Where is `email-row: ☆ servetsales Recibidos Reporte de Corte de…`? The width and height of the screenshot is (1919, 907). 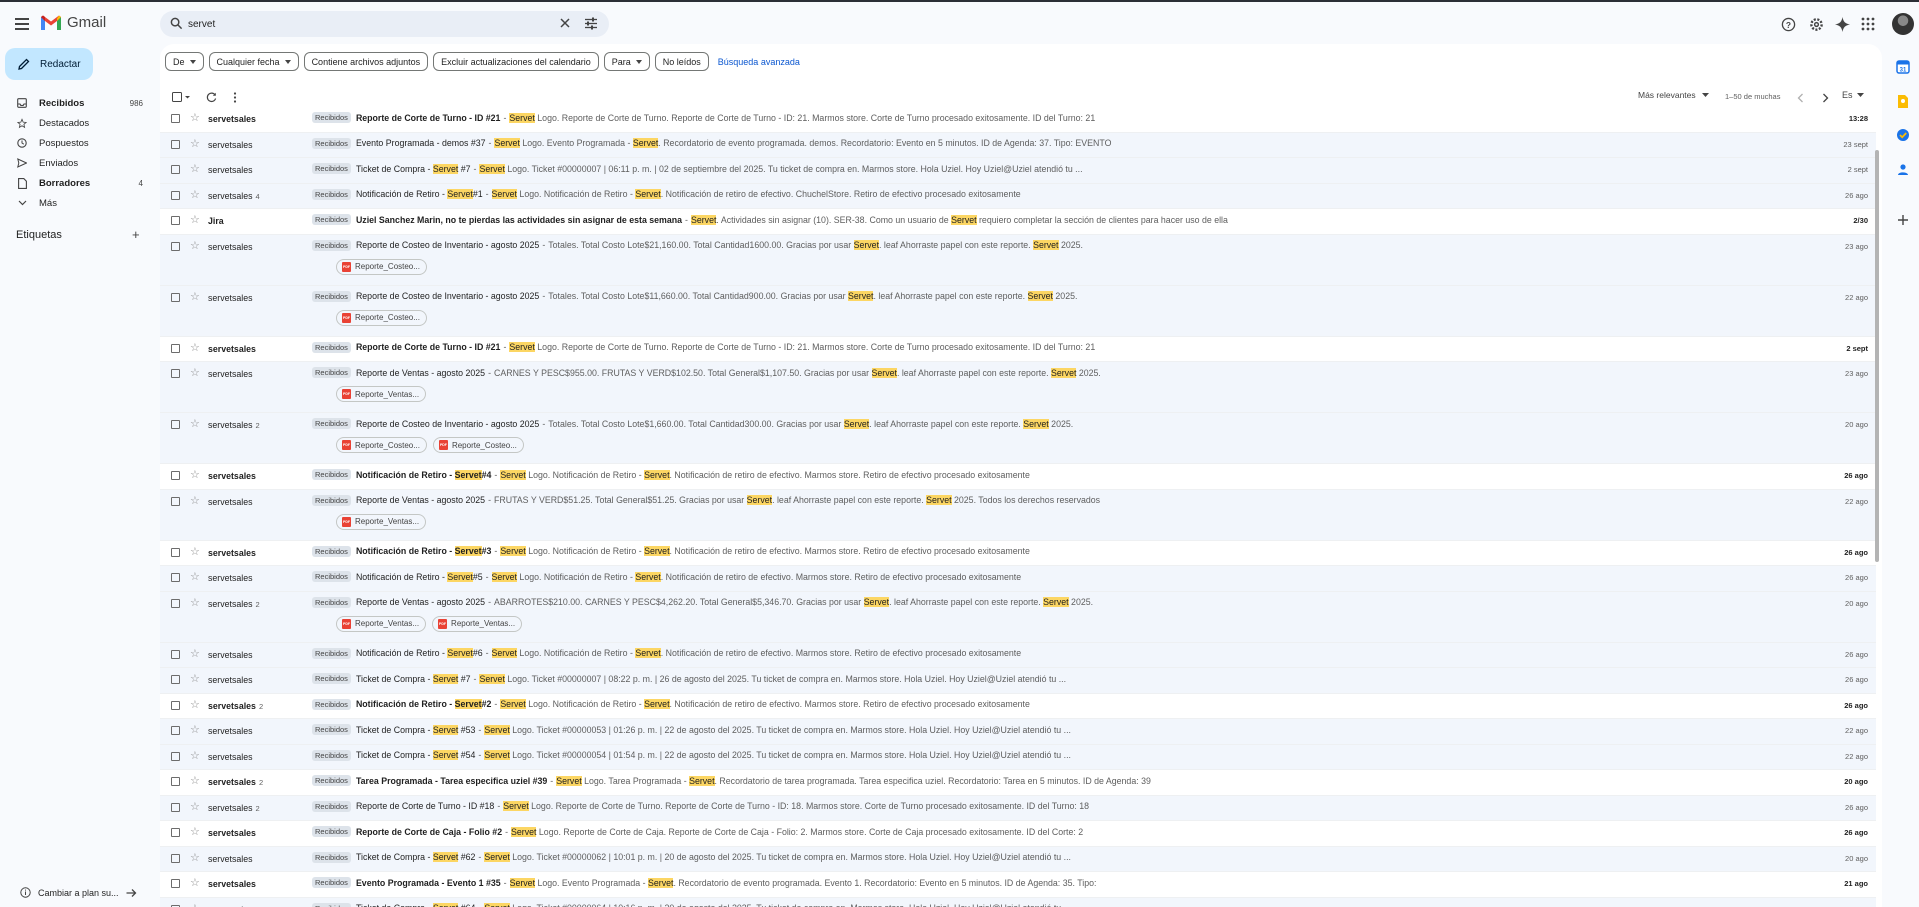 email-row: ☆ servetsales Recibidos Reporte de Corte de… is located at coordinates (1018, 349).